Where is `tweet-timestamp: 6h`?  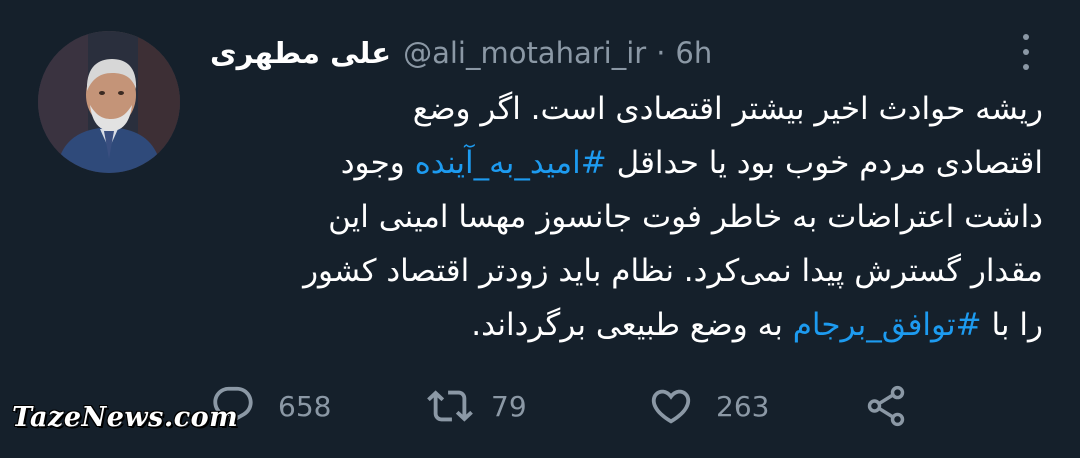 tweet-timestamp: 6h is located at coordinates (693, 53).